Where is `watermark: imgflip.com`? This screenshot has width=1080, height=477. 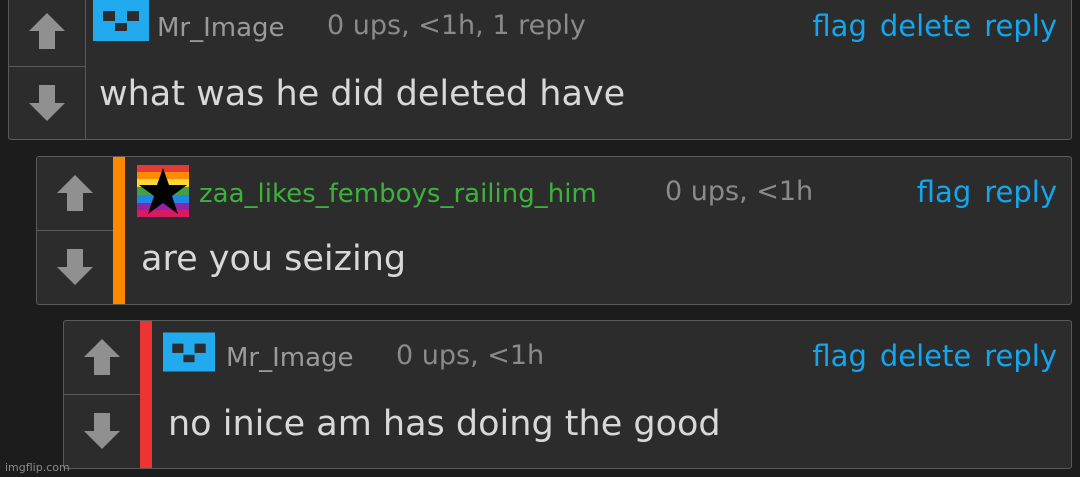
watermark: imgflip.com is located at coordinates (37, 467).